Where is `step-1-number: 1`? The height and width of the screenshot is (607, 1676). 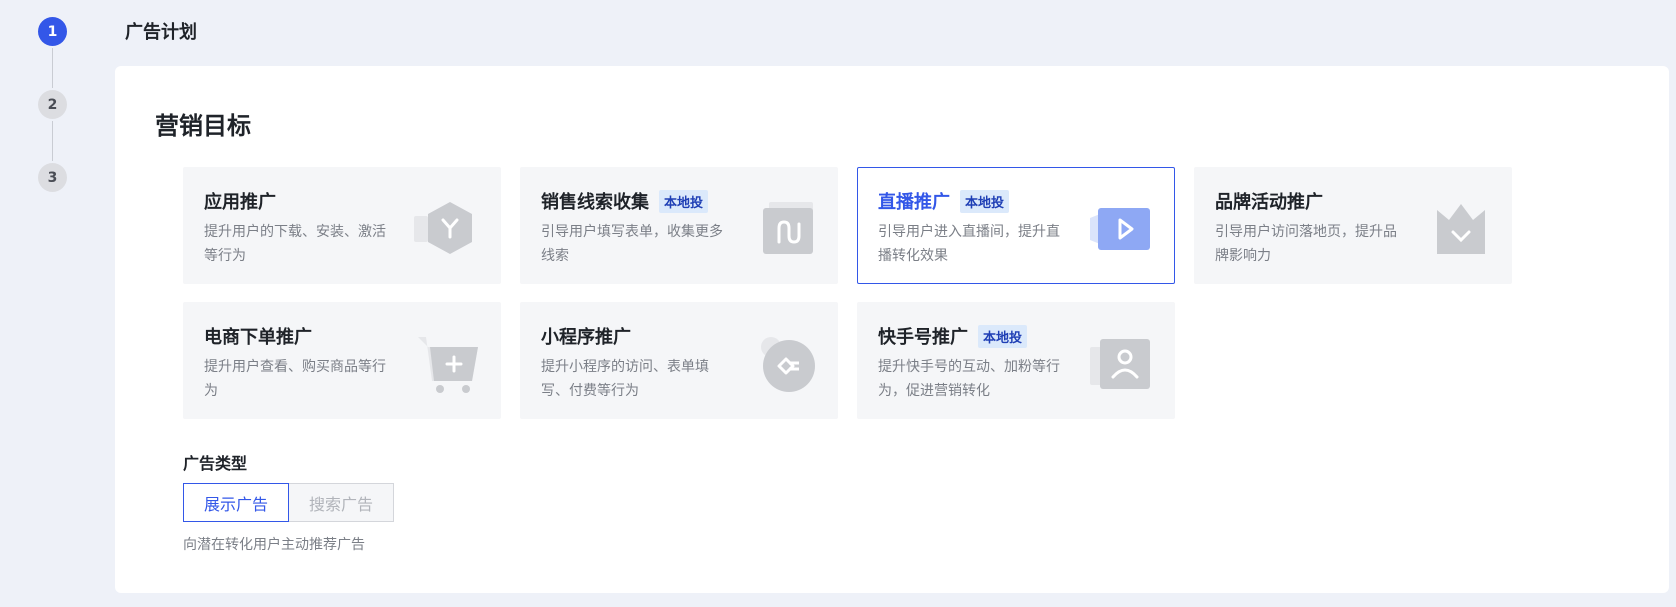 step-1-number: 1 is located at coordinates (52, 31).